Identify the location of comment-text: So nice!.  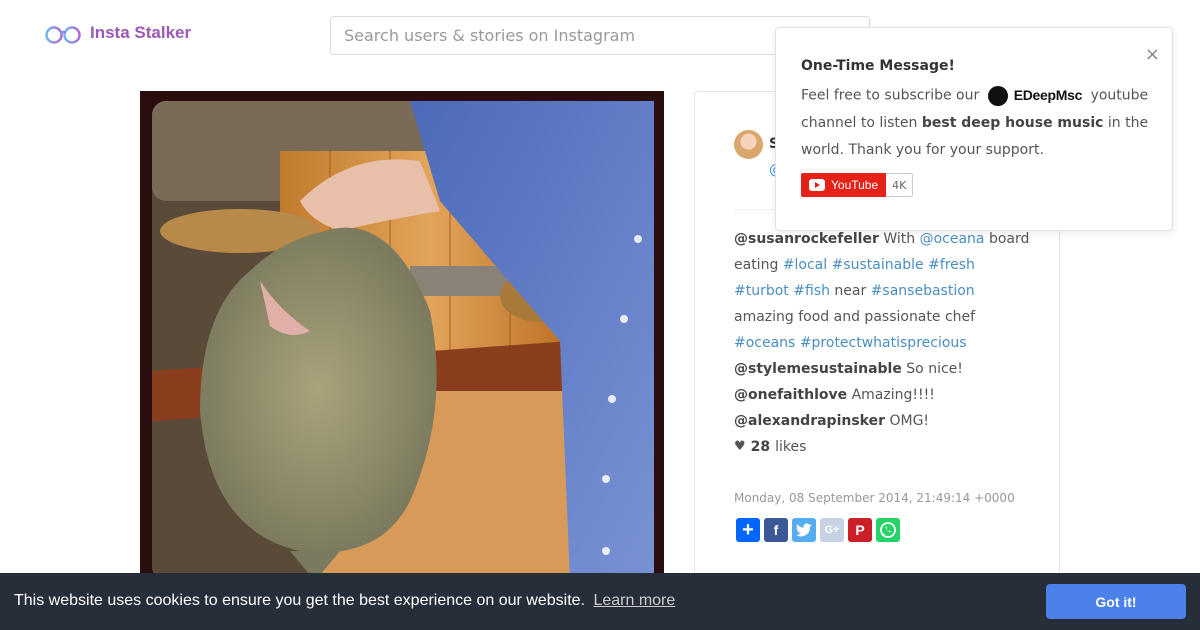
(932, 369).